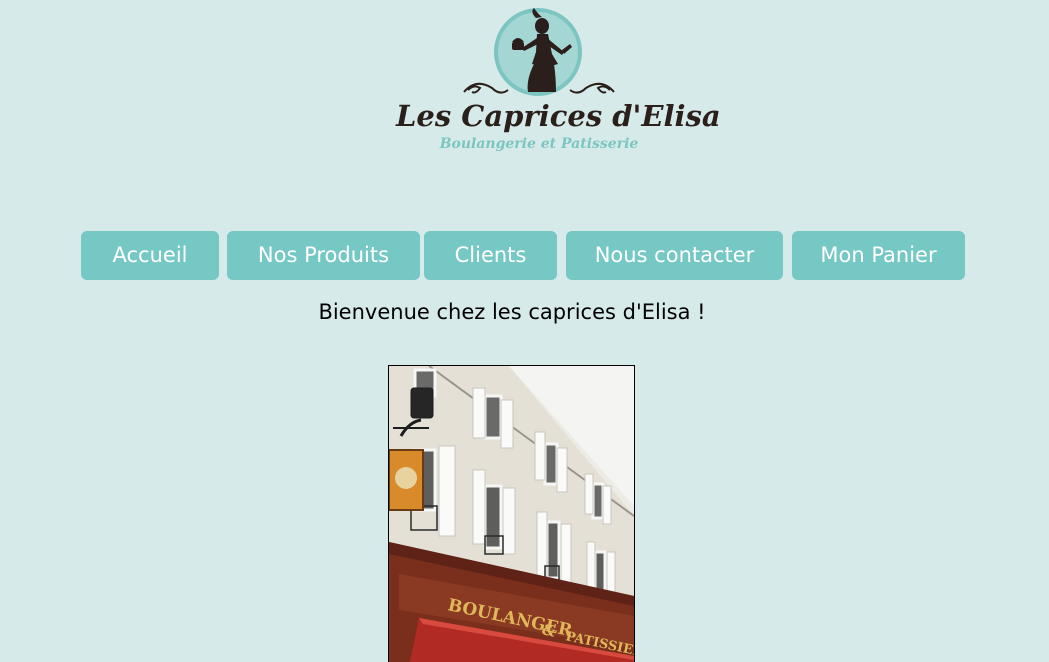  What do you see at coordinates (674, 255) in the screenshot?
I see `nav-nous-contacter-button: Nous contacter` at bounding box center [674, 255].